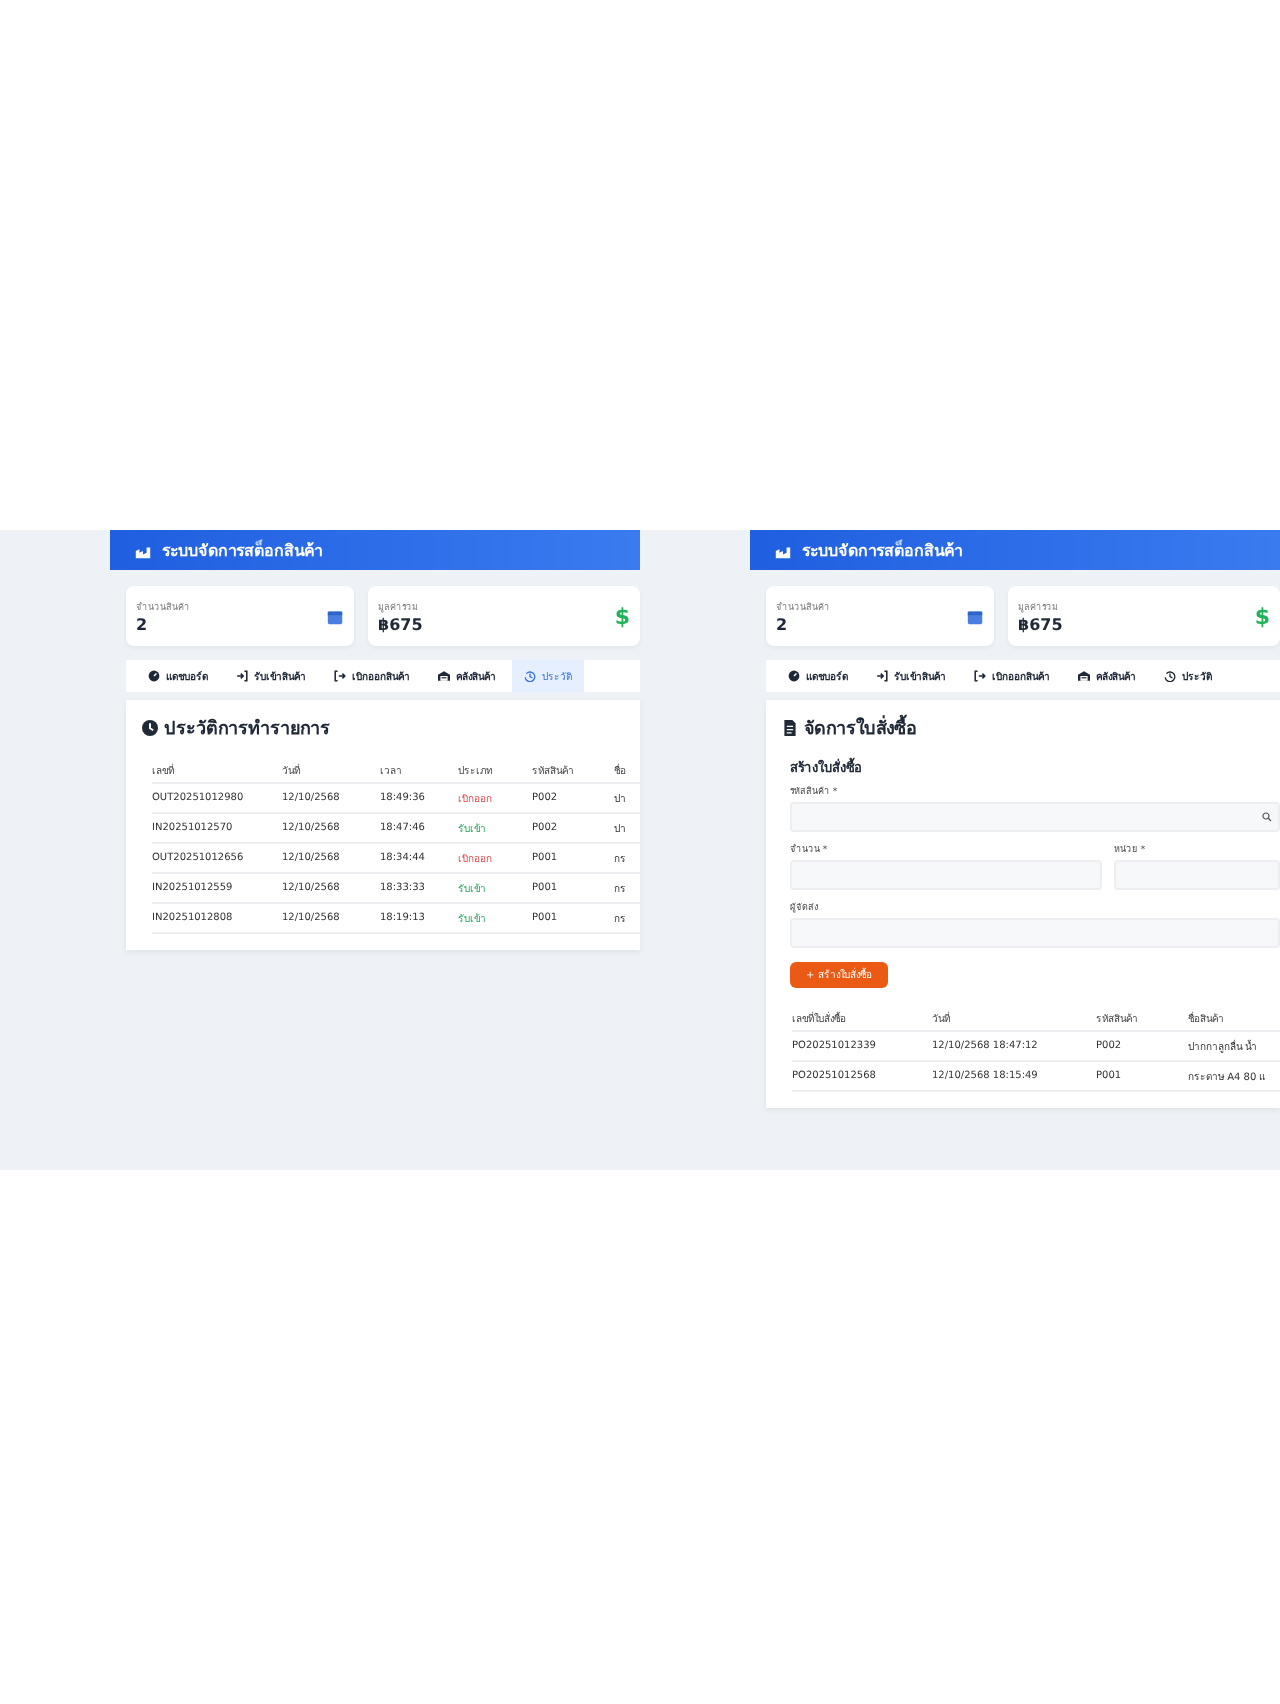 Image resolution: width=1280 pixels, height=1704 pixels. Describe the element at coordinates (1035, 817) in the screenshot. I see `input-field` at that location.